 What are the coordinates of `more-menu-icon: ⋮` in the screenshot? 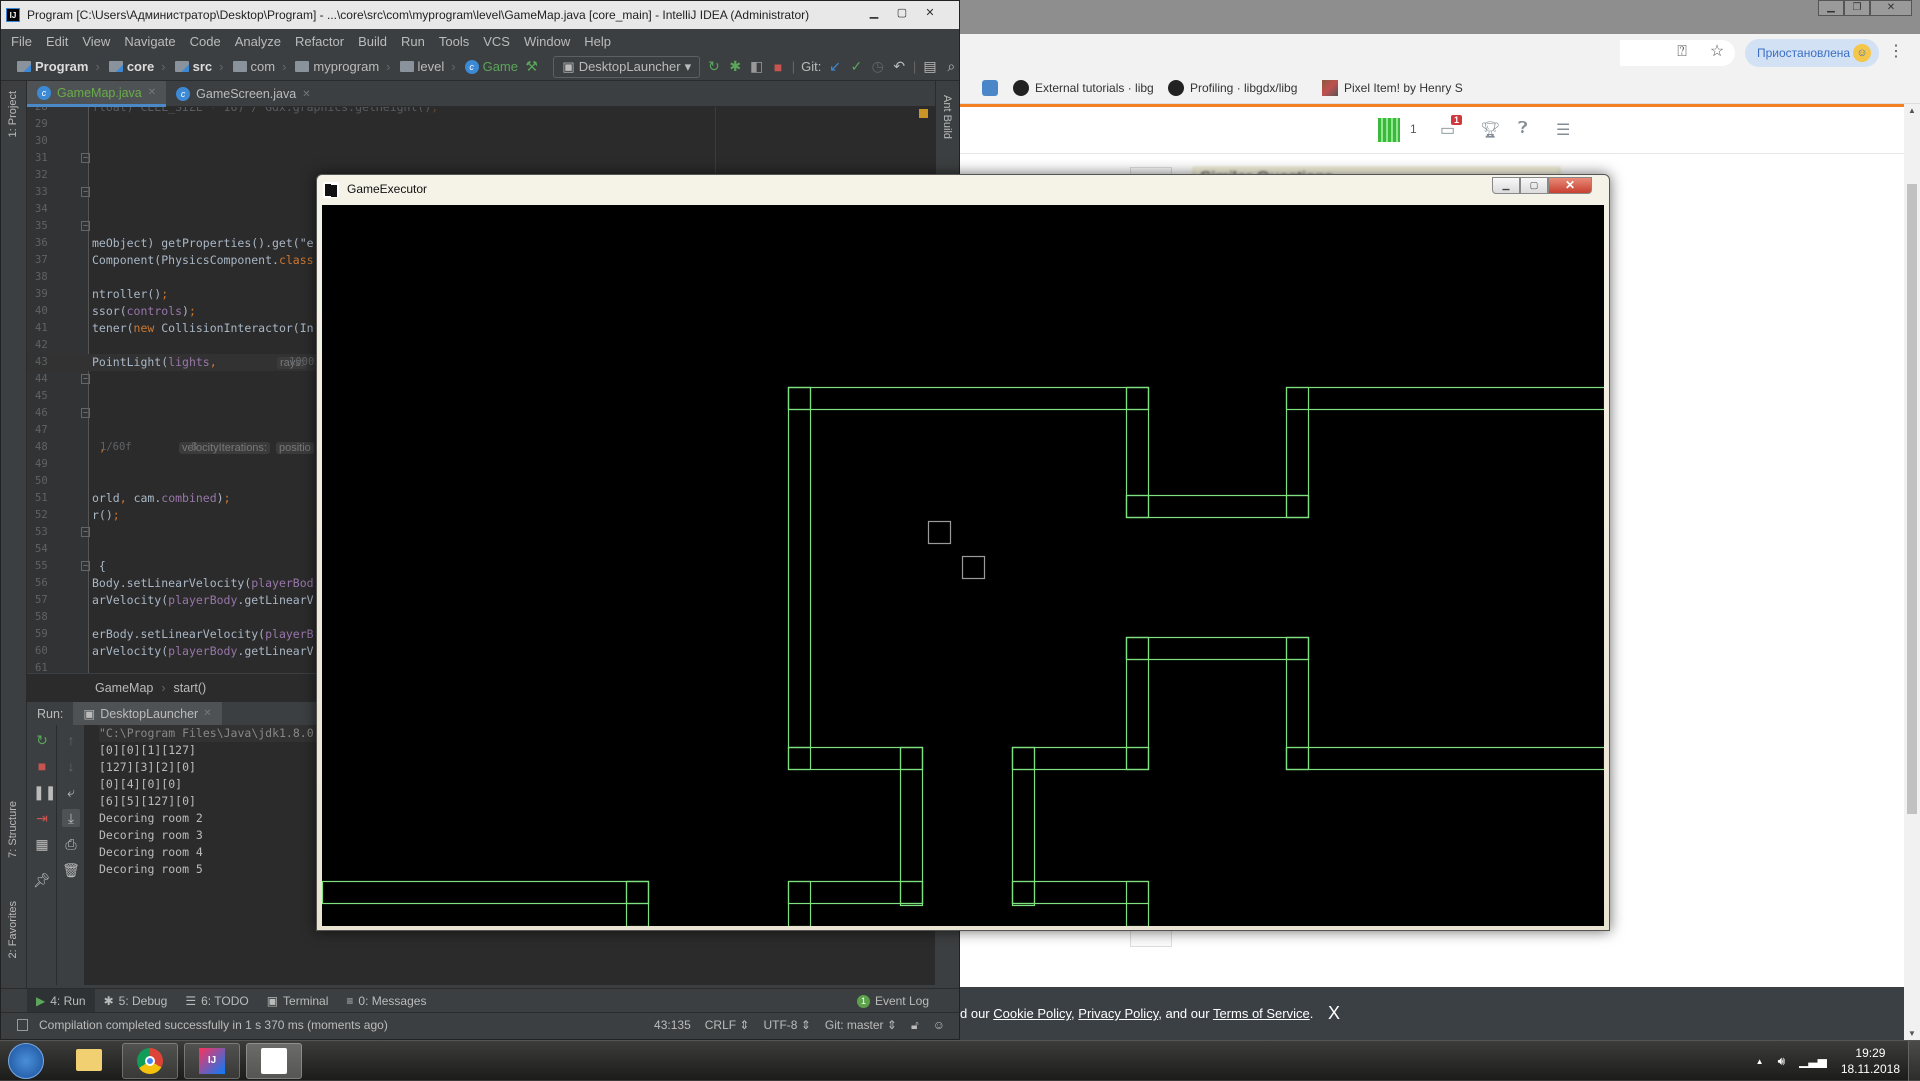 It's located at (1896, 52).